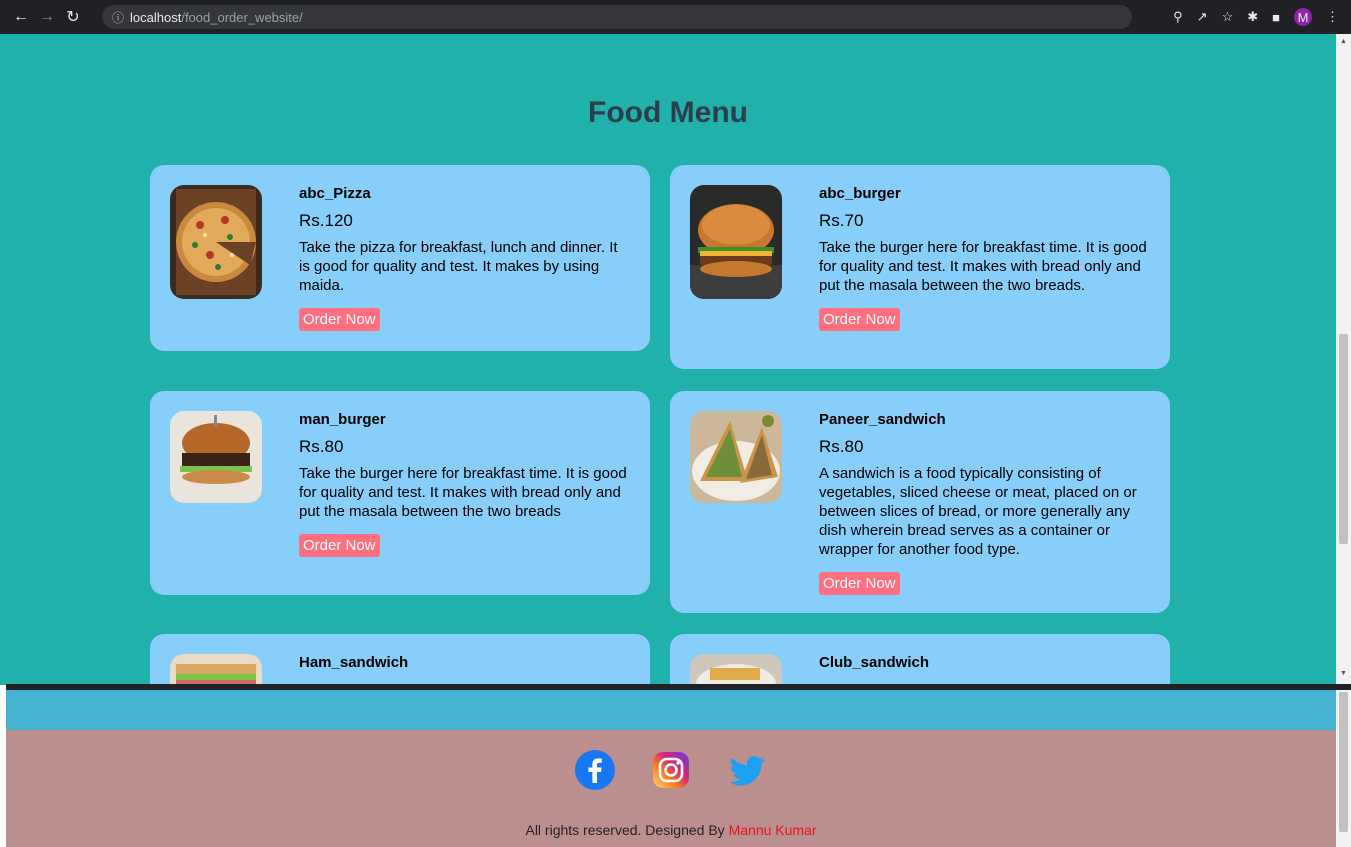 This screenshot has height=847, width=1351. Describe the element at coordinates (216, 242) in the screenshot. I see `pizza-image` at that location.